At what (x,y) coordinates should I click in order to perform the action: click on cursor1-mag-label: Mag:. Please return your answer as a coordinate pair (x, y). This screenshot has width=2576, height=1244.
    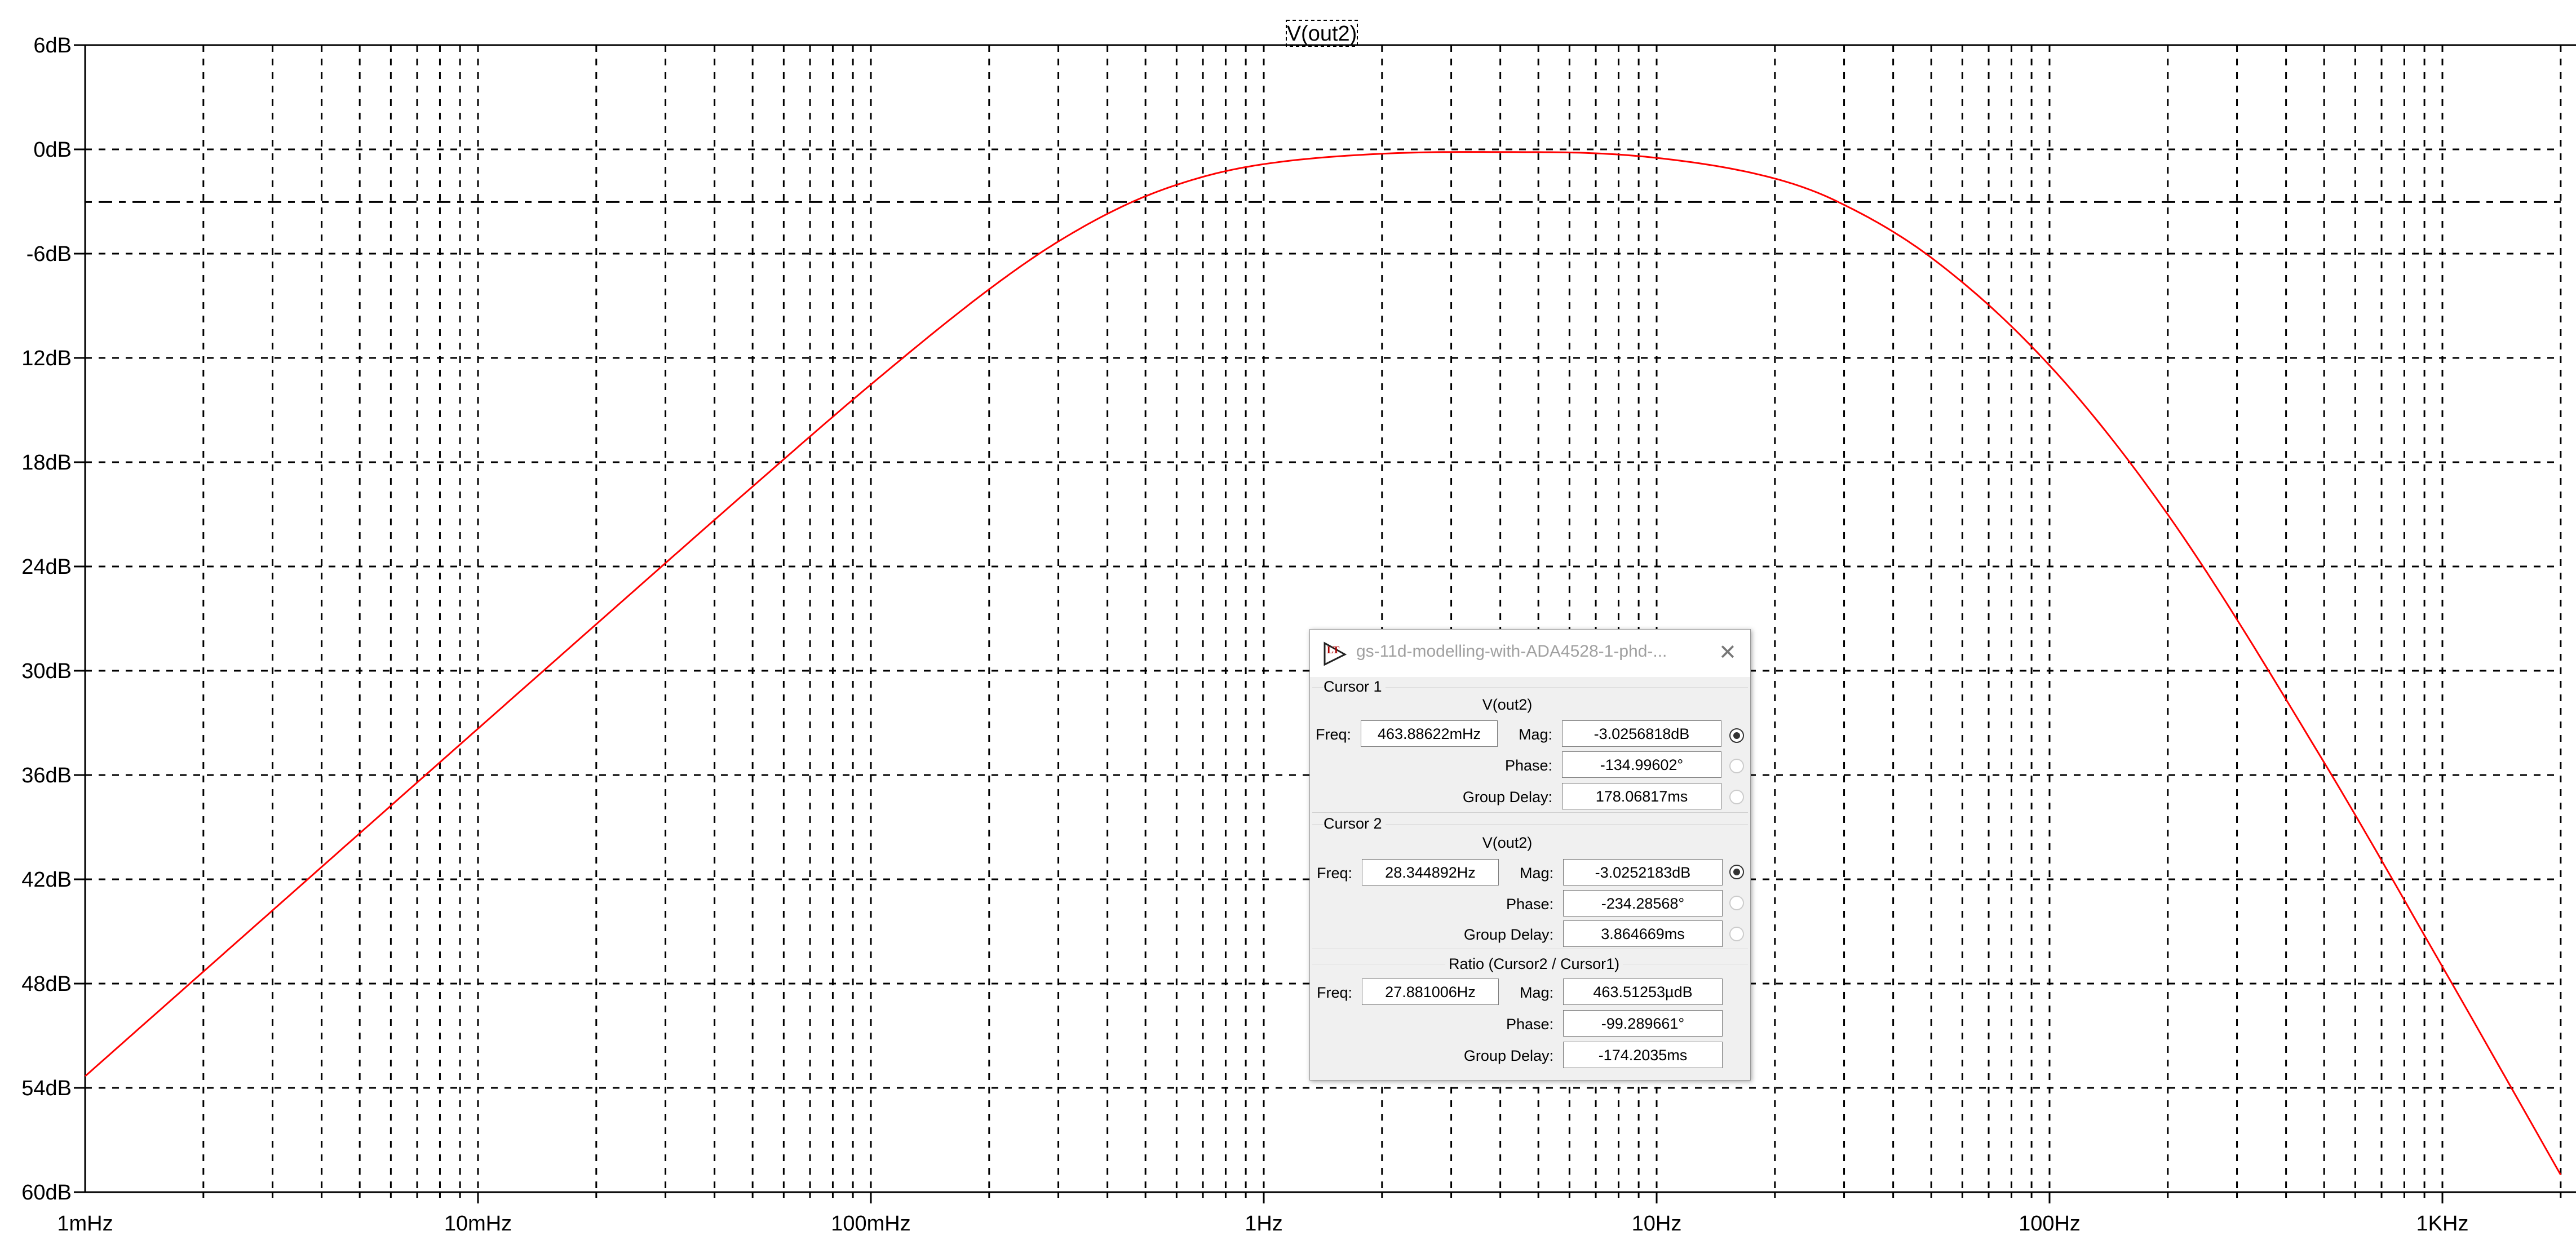
    Looking at the image, I should click on (1535, 734).